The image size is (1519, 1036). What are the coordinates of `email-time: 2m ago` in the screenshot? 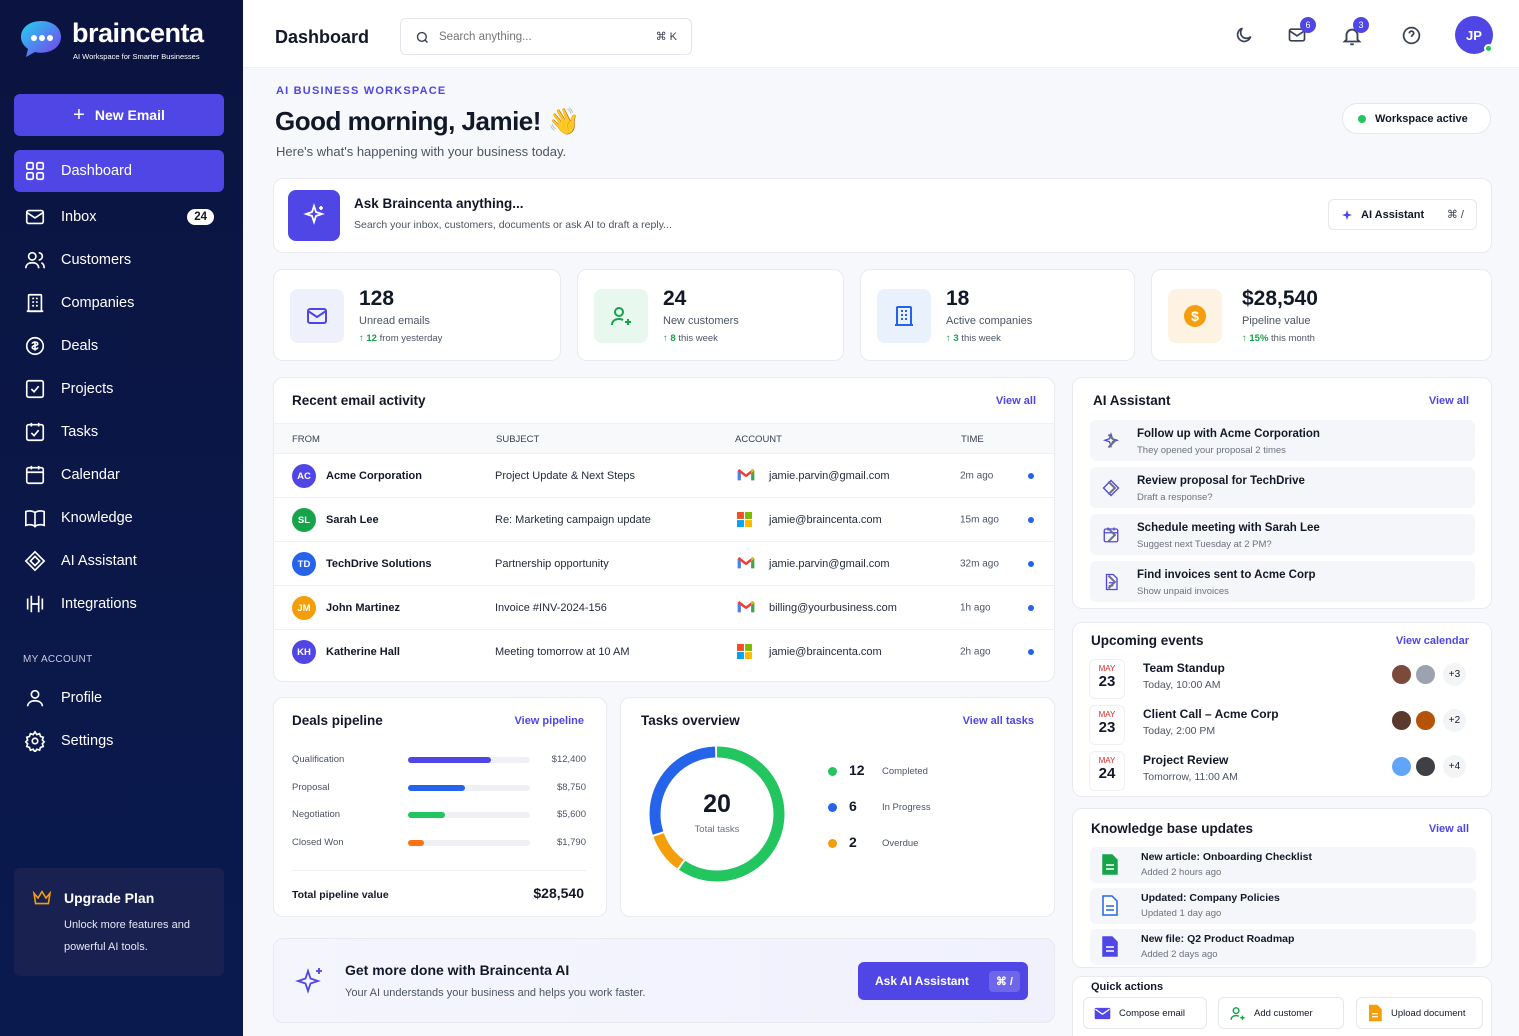 It's located at (977, 476).